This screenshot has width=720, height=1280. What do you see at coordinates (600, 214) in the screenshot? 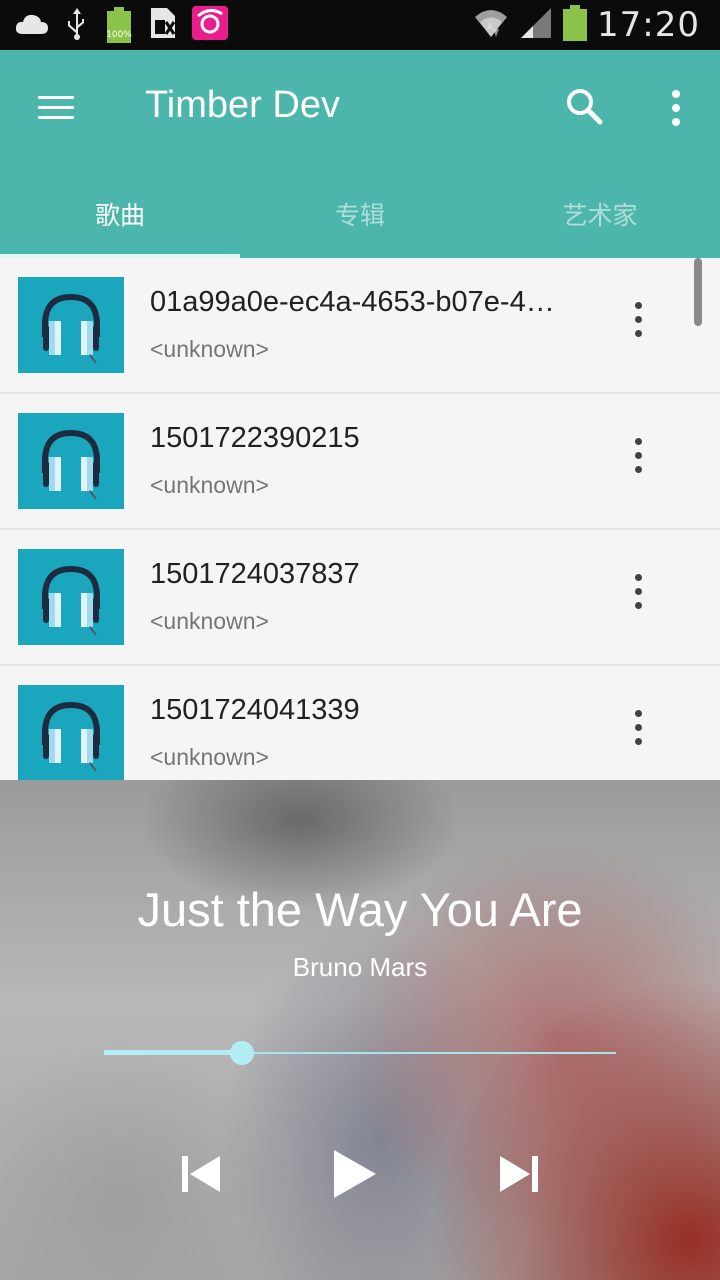
I see `tab-artists: 艺术家` at bounding box center [600, 214].